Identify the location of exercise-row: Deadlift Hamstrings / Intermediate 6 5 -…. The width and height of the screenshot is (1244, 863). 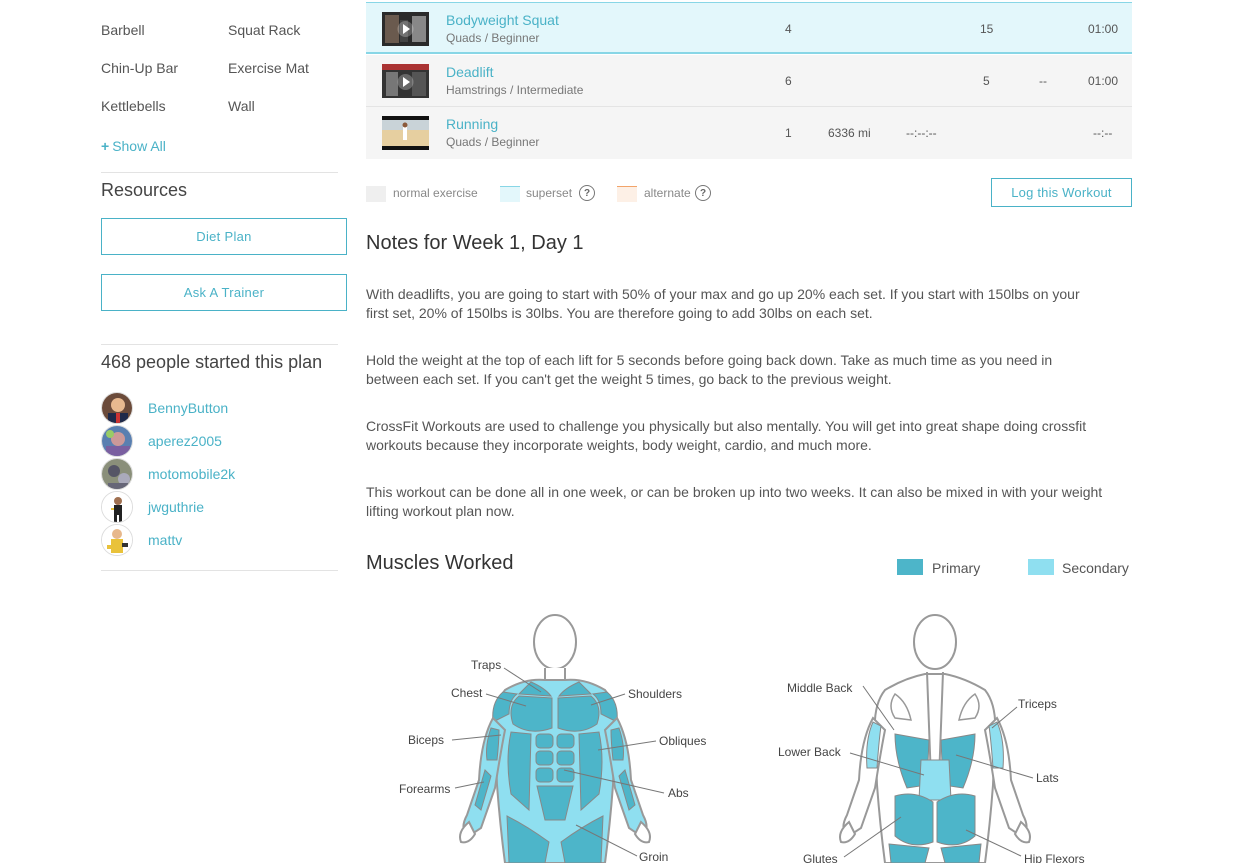
(749, 81).